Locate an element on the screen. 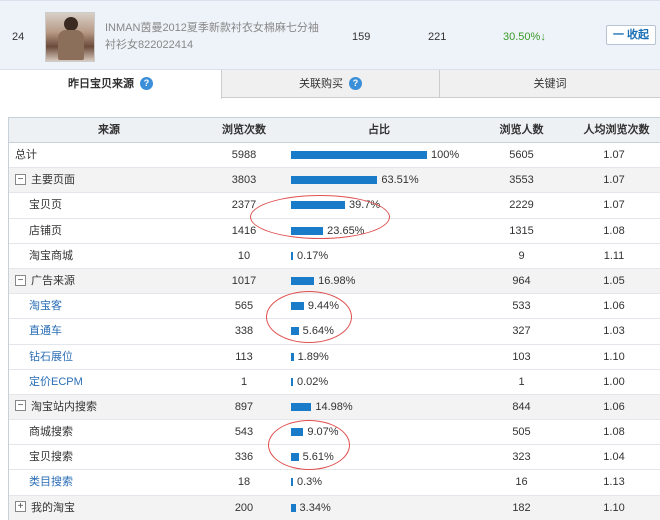  row-views: 2377 is located at coordinates (244, 205).